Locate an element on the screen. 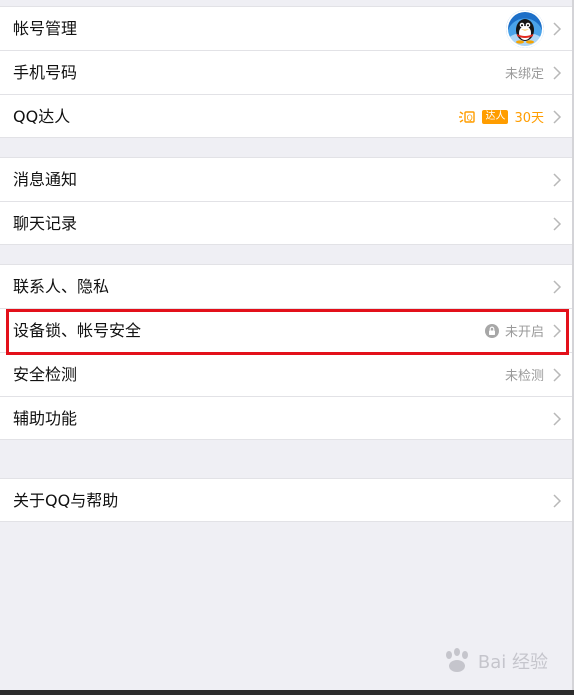 The image size is (574, 695). messages-group: 消息通知 聊天记录 is located at coordinates (287, 201).